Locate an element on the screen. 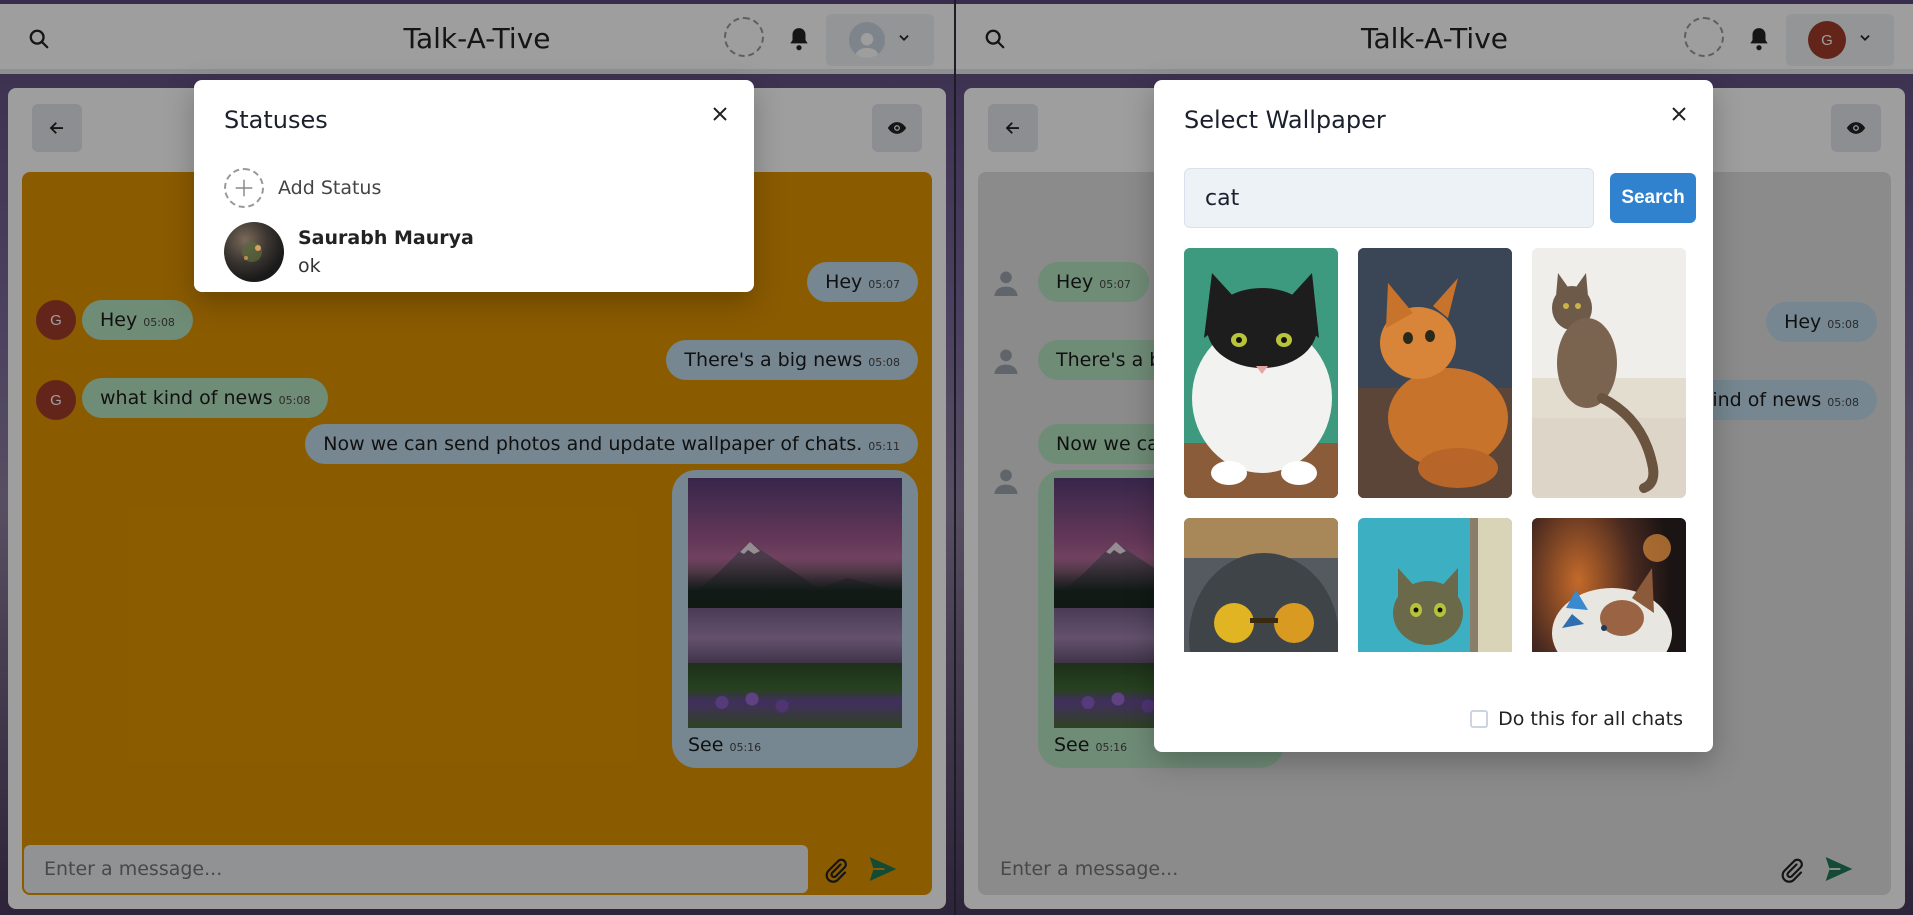 This screenshot has height=915, width=1913. status-item: Saurabh Maurya ok is located at coordinates (349, 252).